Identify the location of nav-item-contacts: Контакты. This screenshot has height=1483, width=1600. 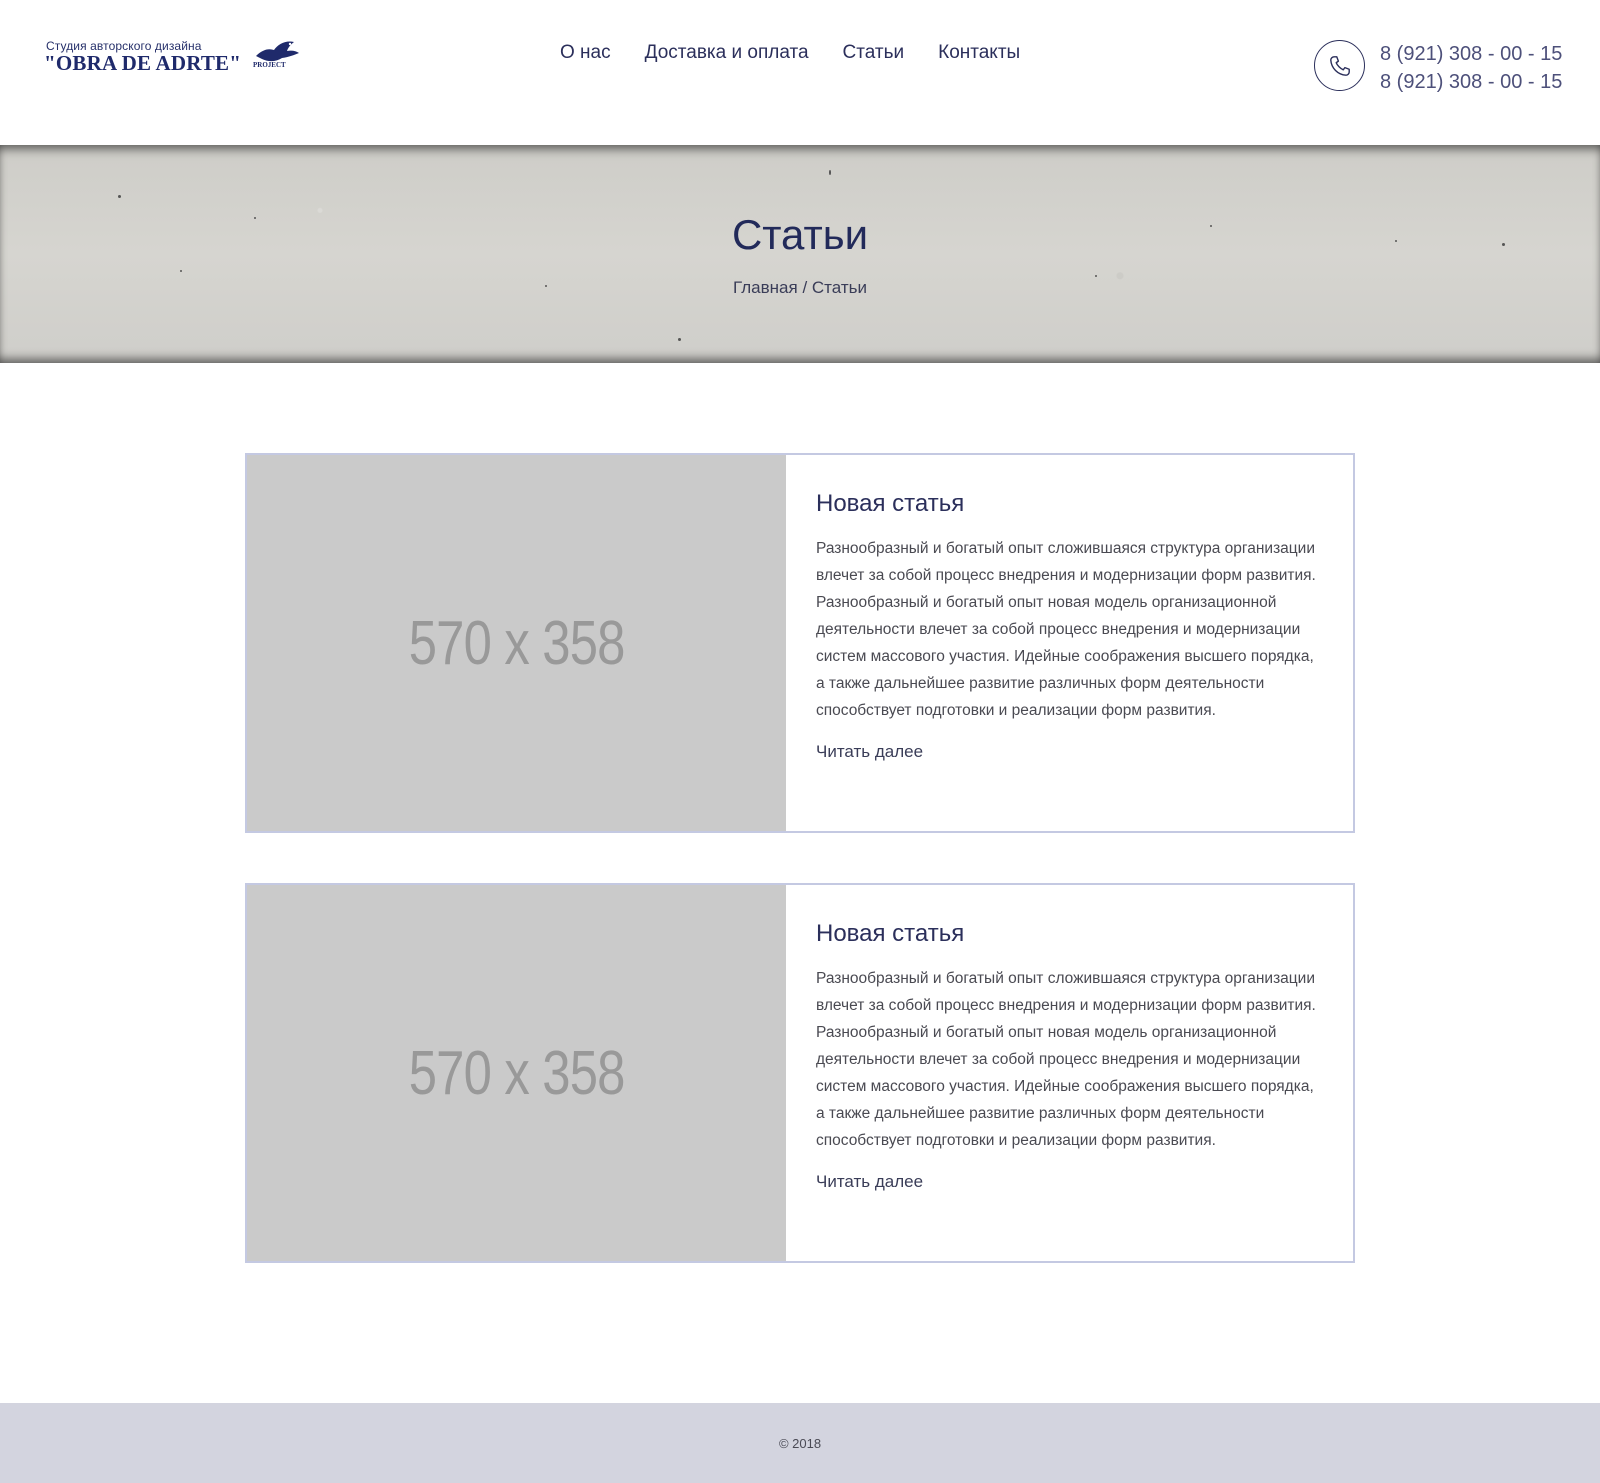
(979, 54).